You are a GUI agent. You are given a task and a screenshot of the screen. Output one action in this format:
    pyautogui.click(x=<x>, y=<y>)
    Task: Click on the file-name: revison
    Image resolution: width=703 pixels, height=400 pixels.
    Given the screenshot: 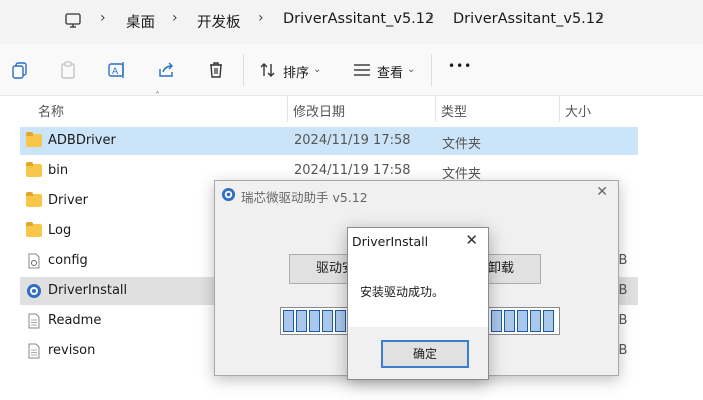 What is the action you would take?
    pyautogui.click(x=72, y=350)
    